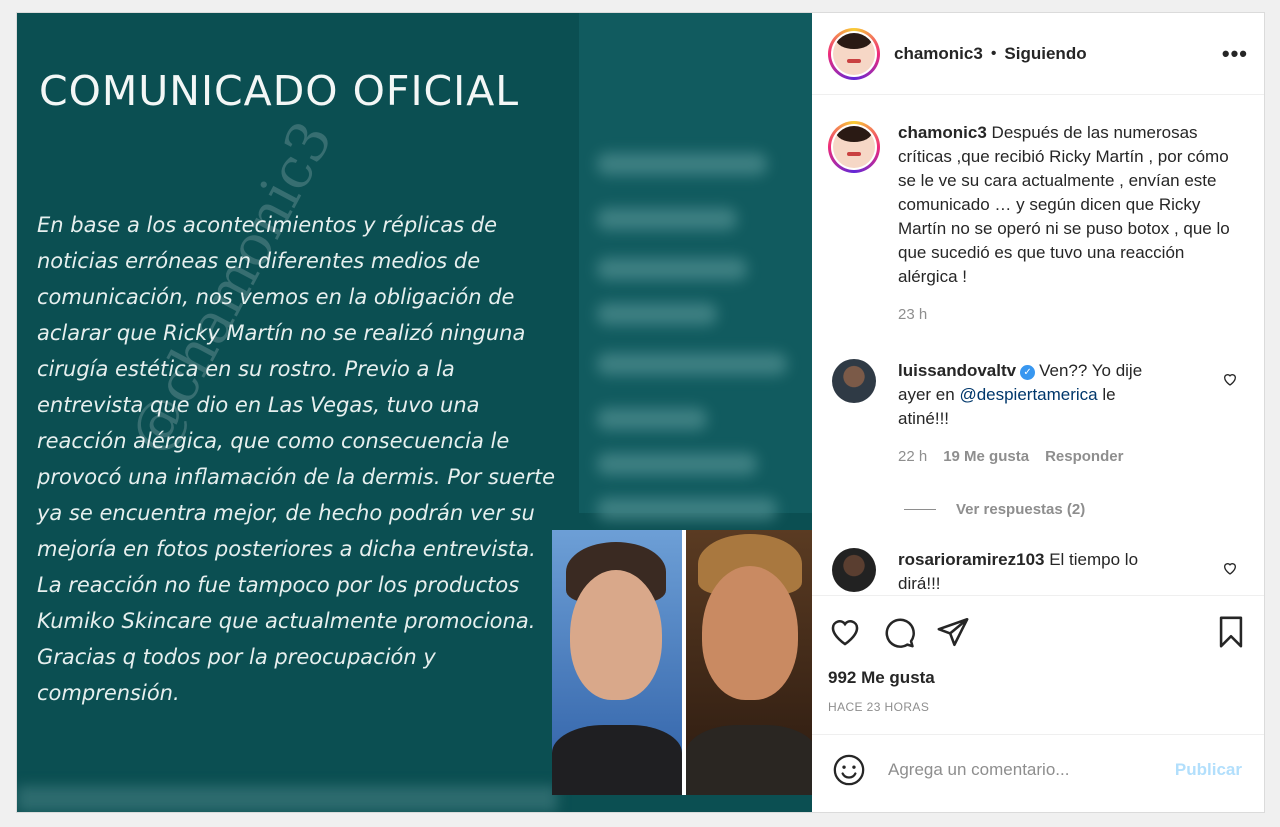 The height and width of the screenshot is (827, 1280). Describe the element at coordinates (287, 799) in the screenshot. I see `blurred-footer` at that location.